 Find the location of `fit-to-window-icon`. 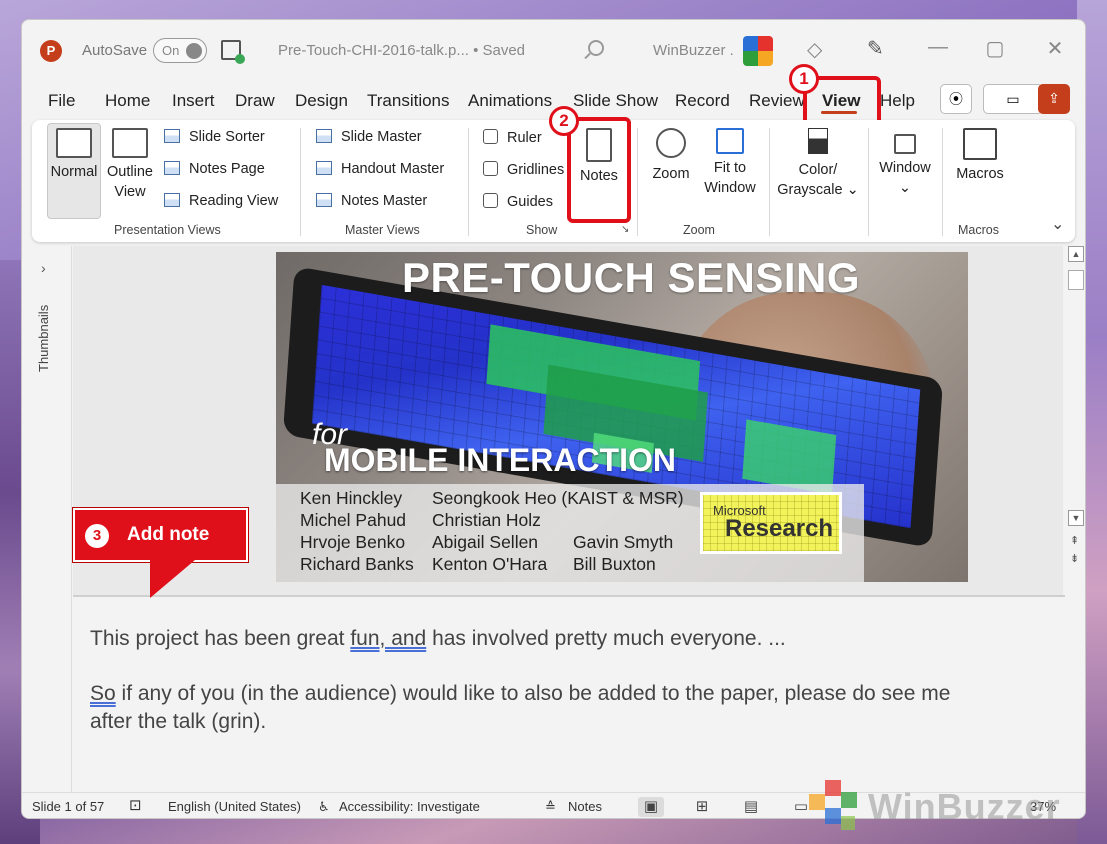

fit-to-window-icon is located at coordinates (730, 141).